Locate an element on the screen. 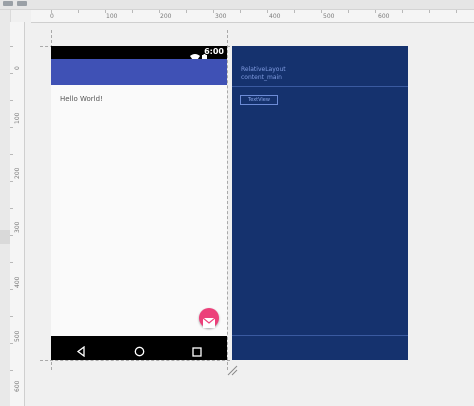 Image resolution: width=474 pixels, height=406 pixels. mail-icon is located at coordinates (209, 322).